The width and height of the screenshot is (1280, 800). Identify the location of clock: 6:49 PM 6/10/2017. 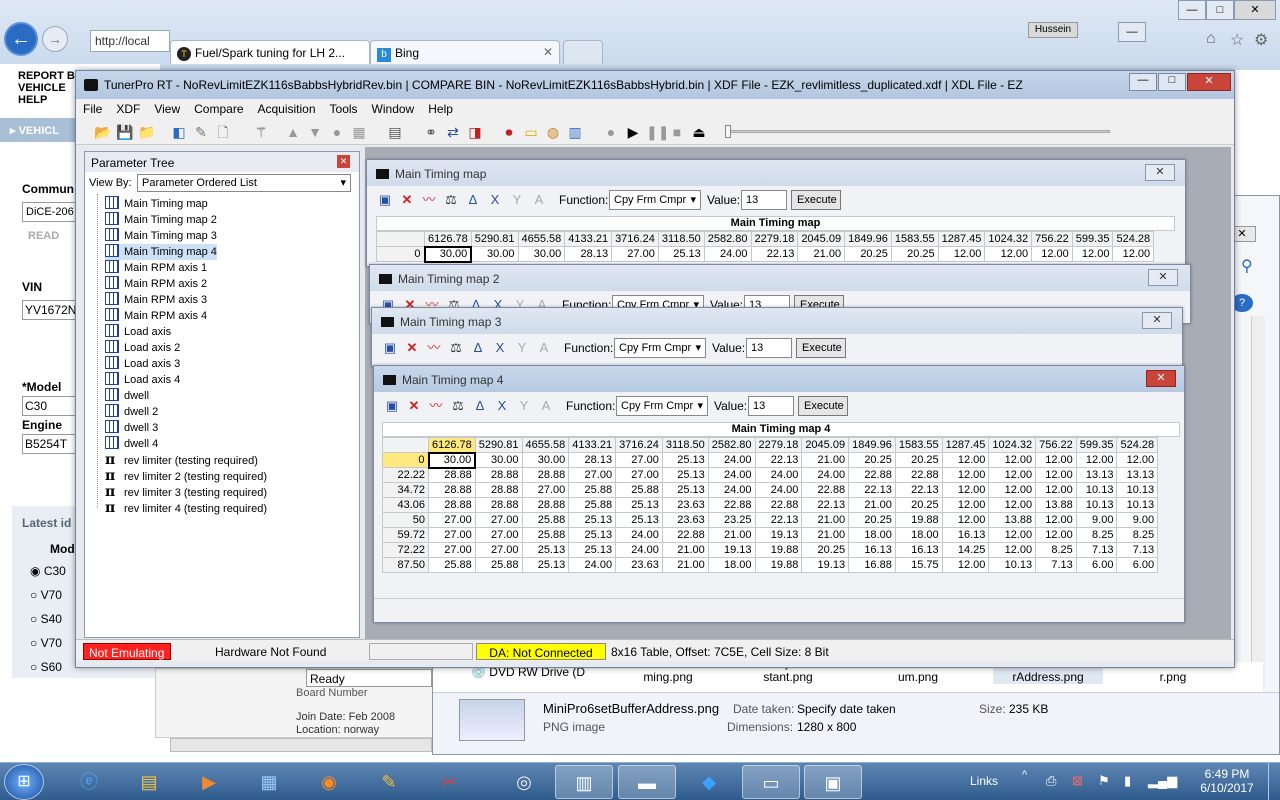
(1227, 781).